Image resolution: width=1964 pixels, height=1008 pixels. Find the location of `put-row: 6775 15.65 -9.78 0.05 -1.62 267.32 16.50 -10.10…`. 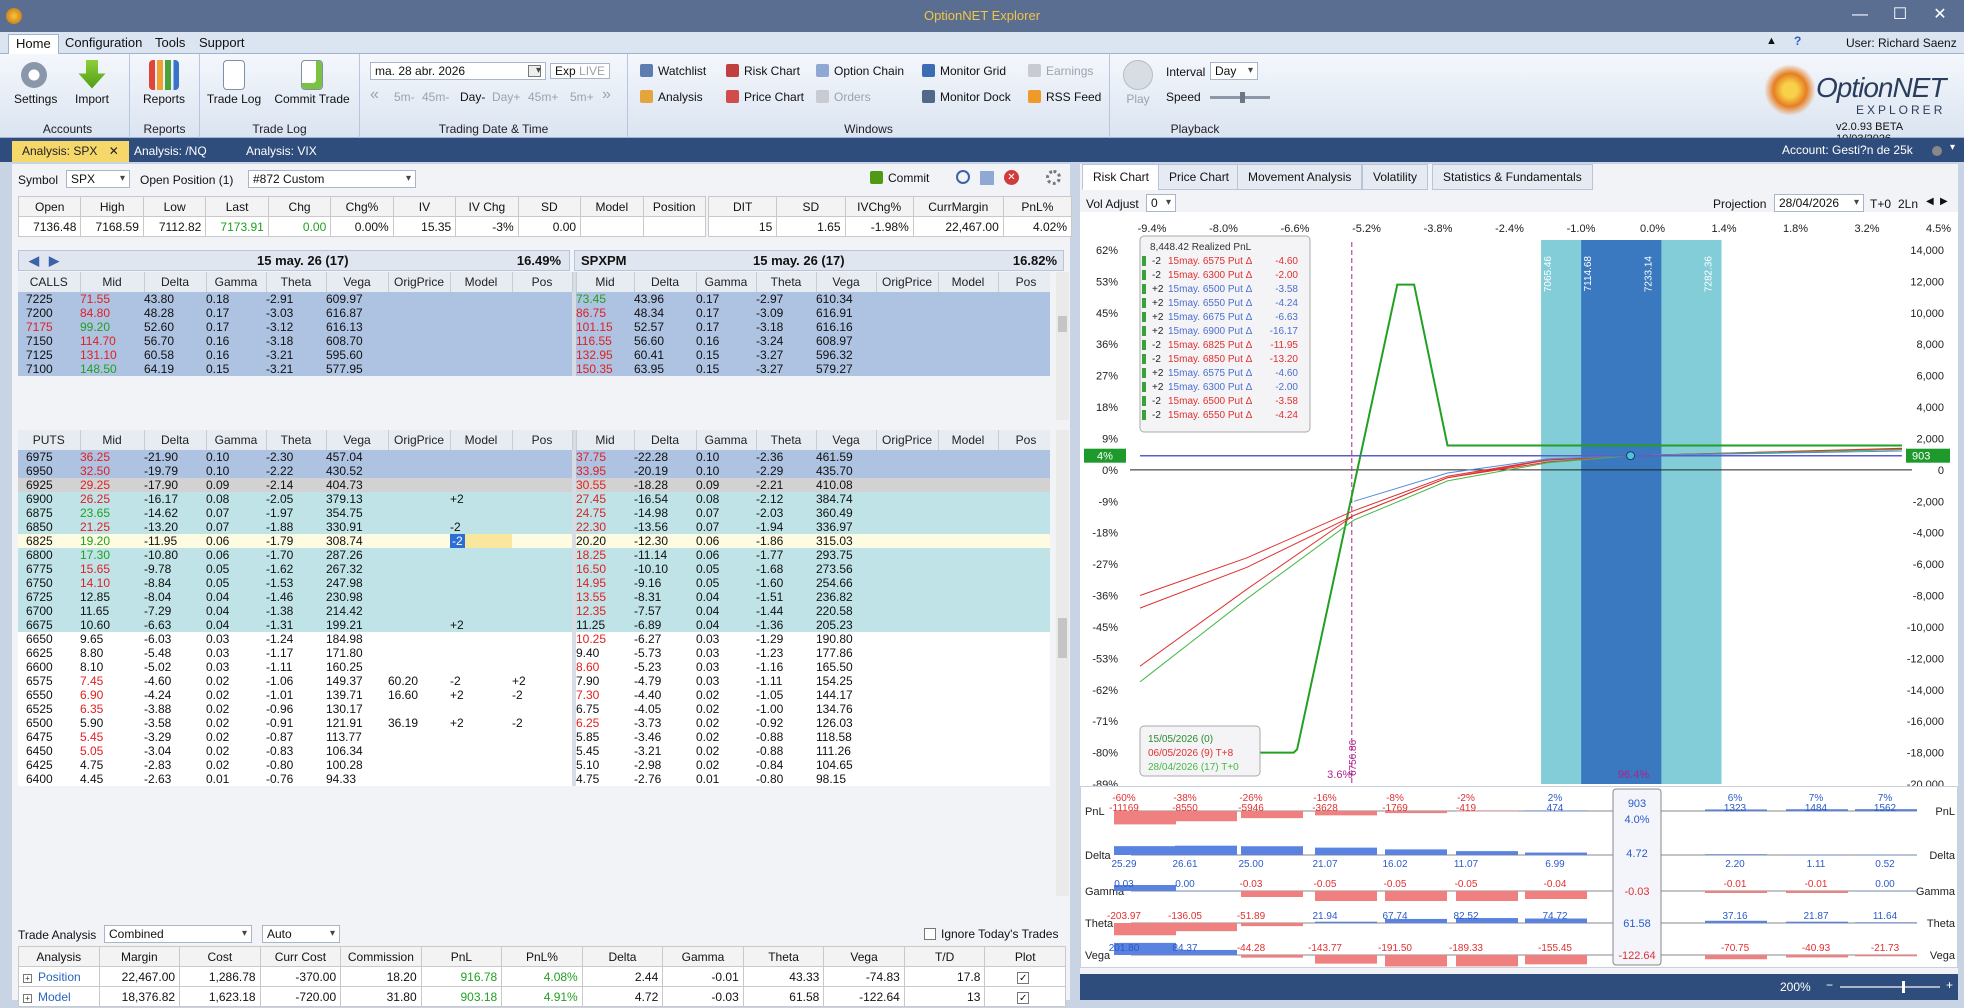

put-row: 6775 15.65 -9.78 0.05 -1.62 267.32 16.50 -10.10… is located at coordinates (534, 569).